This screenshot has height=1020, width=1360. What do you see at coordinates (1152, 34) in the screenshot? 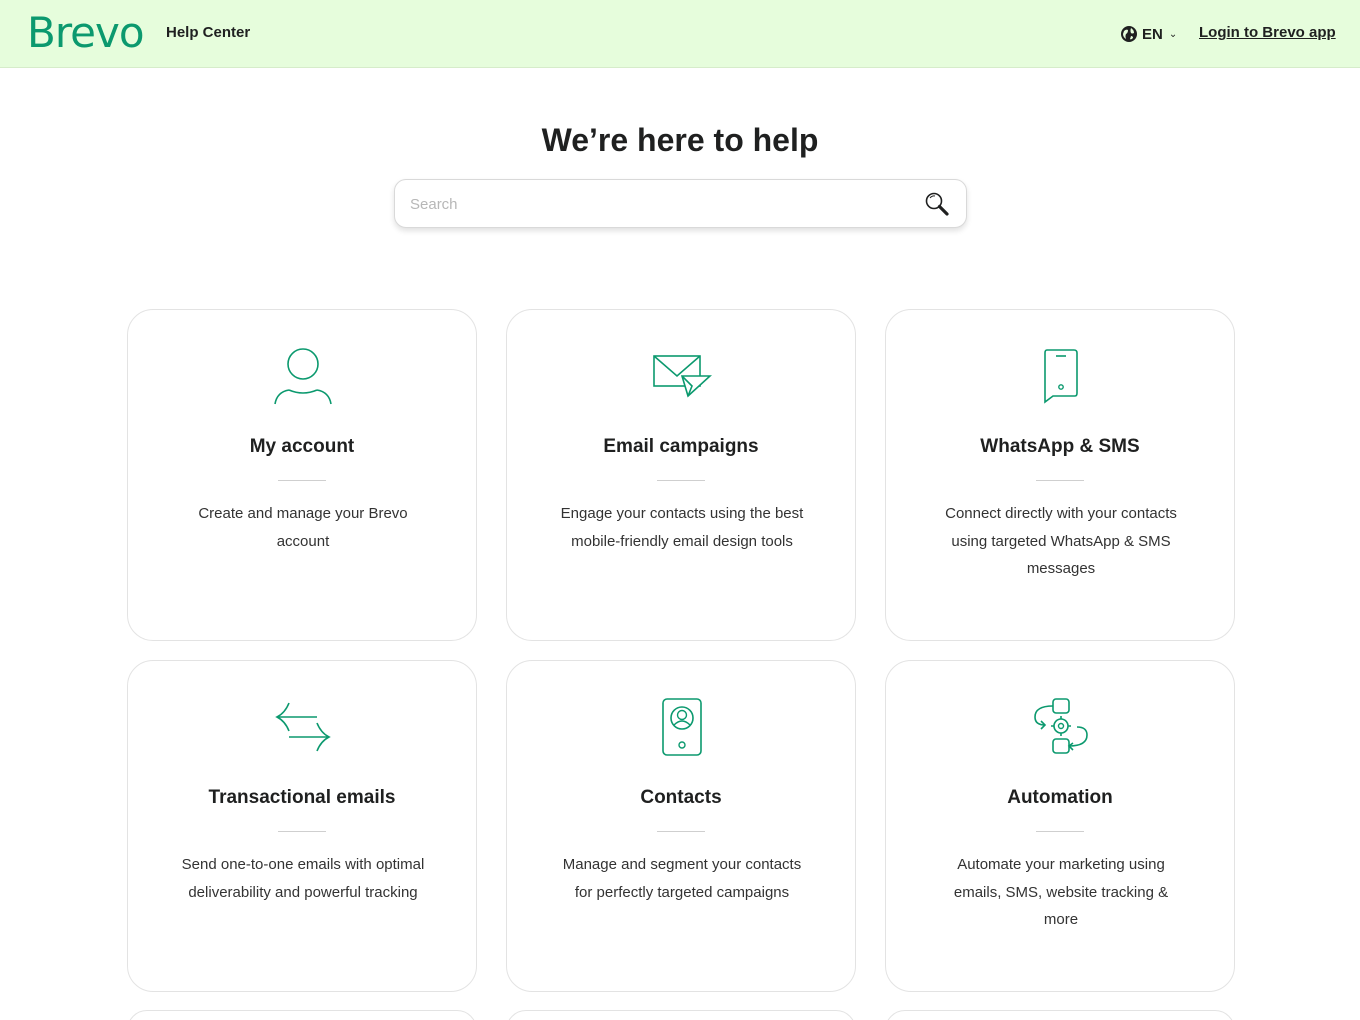
I see `language-code: EN` at bounding box center [1152, 34].